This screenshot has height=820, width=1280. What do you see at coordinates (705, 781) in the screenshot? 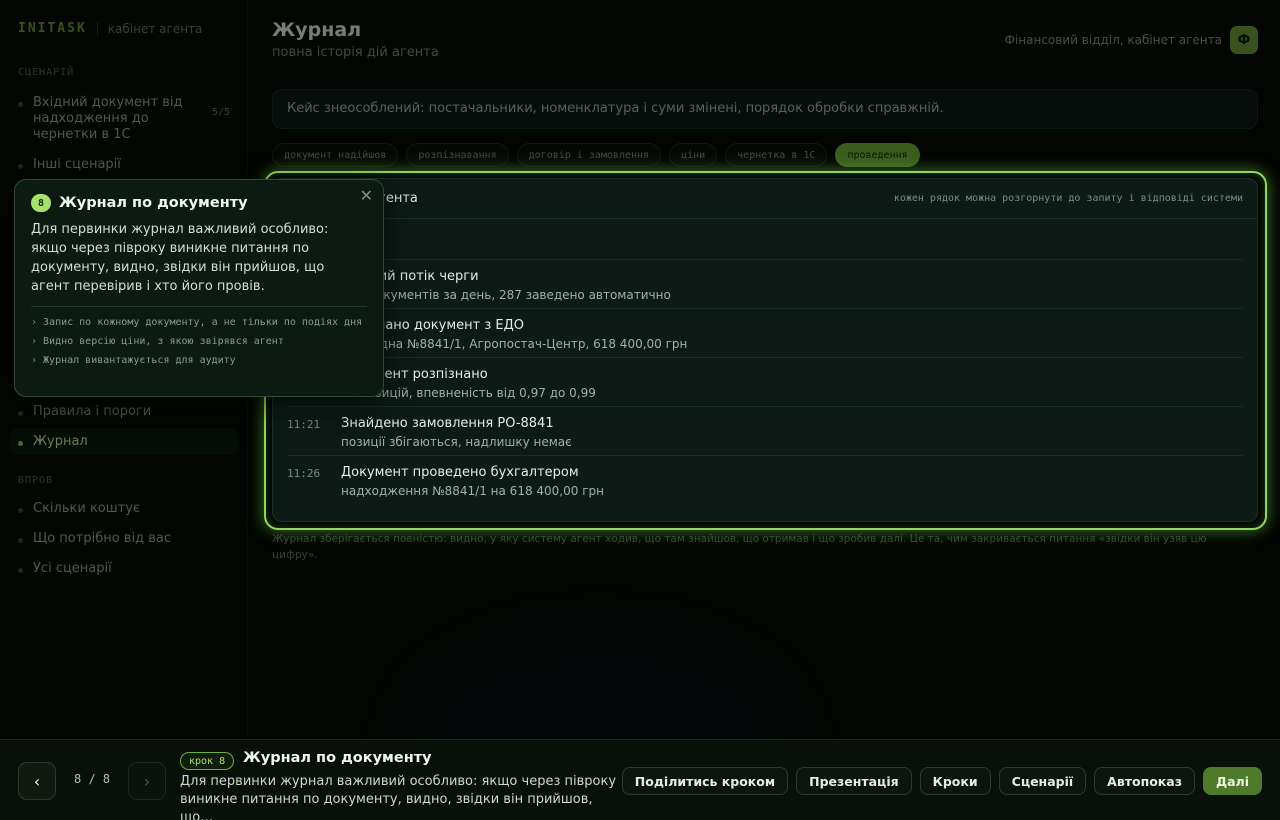
I see `share-step-button: Поділитись кроком` at bounding box center [705, 781].